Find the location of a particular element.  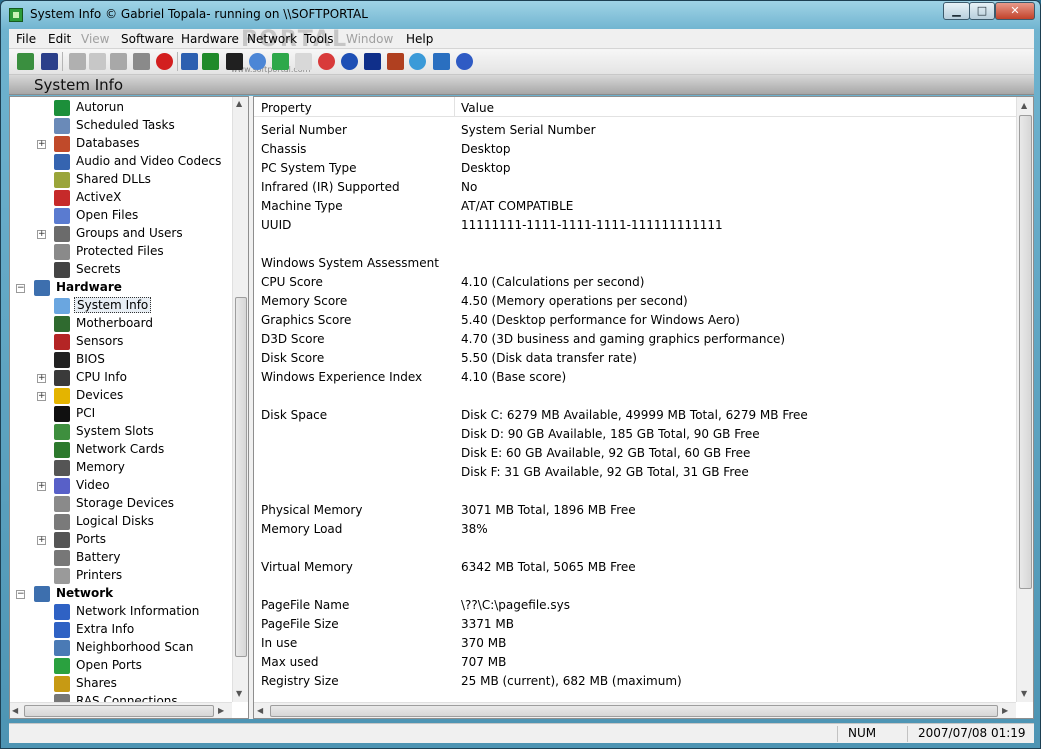

table-row: In use 370 MB is located at coordinates (635, 643).